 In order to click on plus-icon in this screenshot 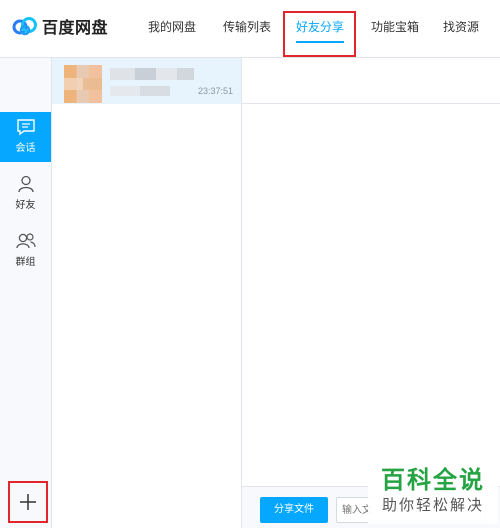, I will do `click(28, 502)`.